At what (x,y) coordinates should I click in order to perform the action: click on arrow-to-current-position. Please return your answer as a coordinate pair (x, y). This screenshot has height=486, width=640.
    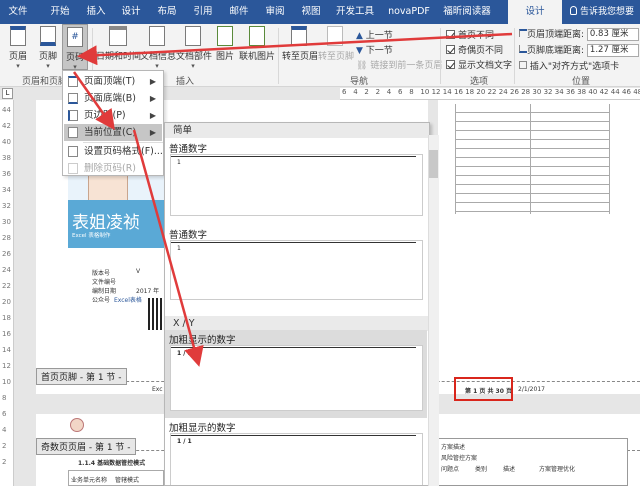
    Looking at the image, I should click on (93, 101).